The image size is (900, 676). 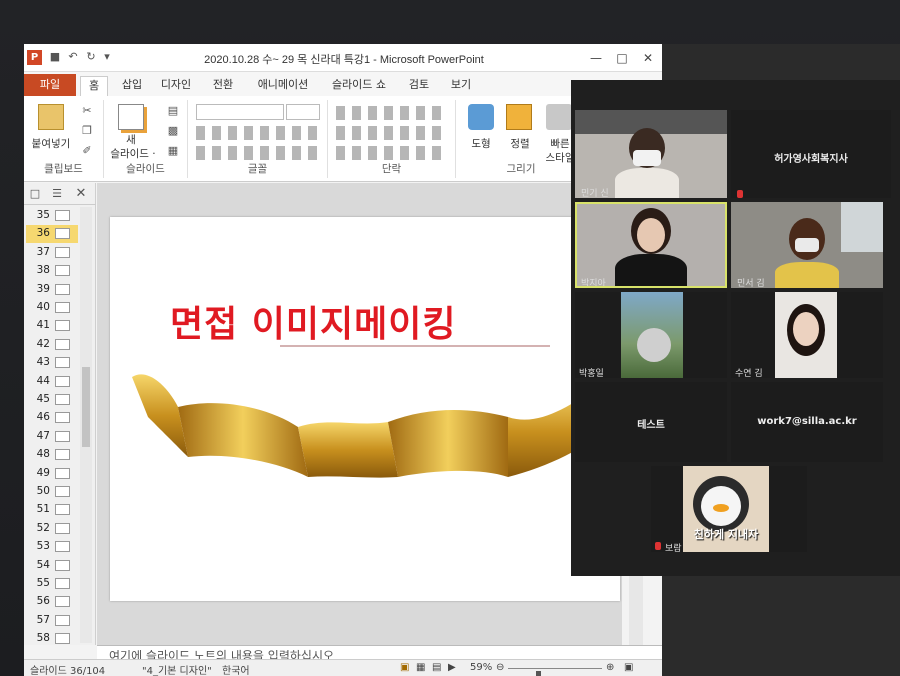 I want to click on cut-icon: ✂, so click(x=87, y=111).